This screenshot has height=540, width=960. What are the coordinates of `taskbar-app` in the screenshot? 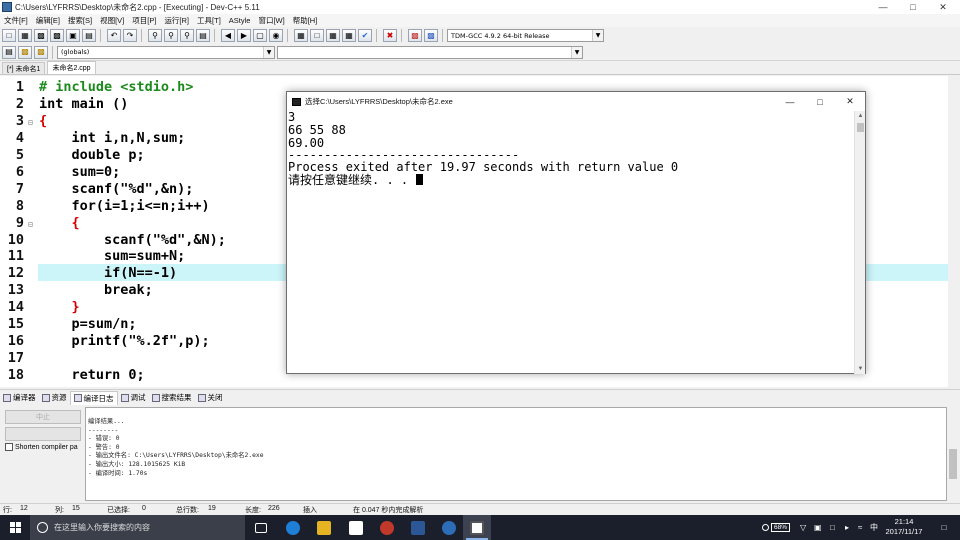 It's located at (387, 527).